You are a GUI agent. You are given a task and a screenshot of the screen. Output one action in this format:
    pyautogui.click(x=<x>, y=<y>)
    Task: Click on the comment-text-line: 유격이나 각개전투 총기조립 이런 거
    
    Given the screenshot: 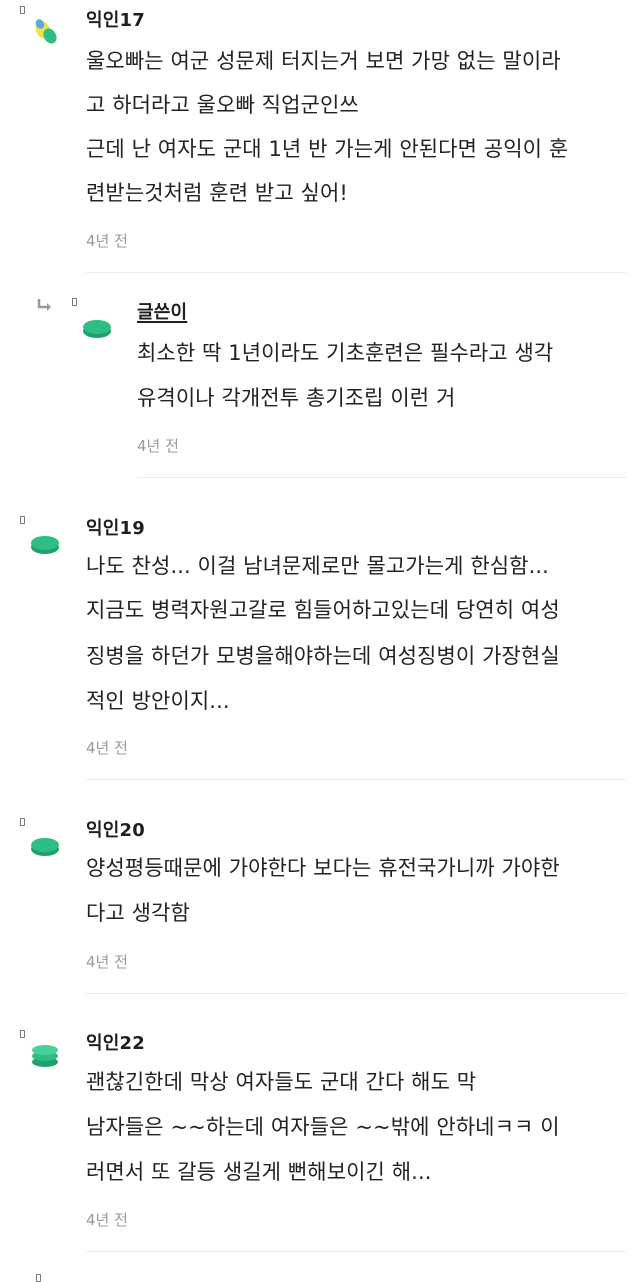 What is the action you would take?
    pyautogui.click(x=296, y=398)
    